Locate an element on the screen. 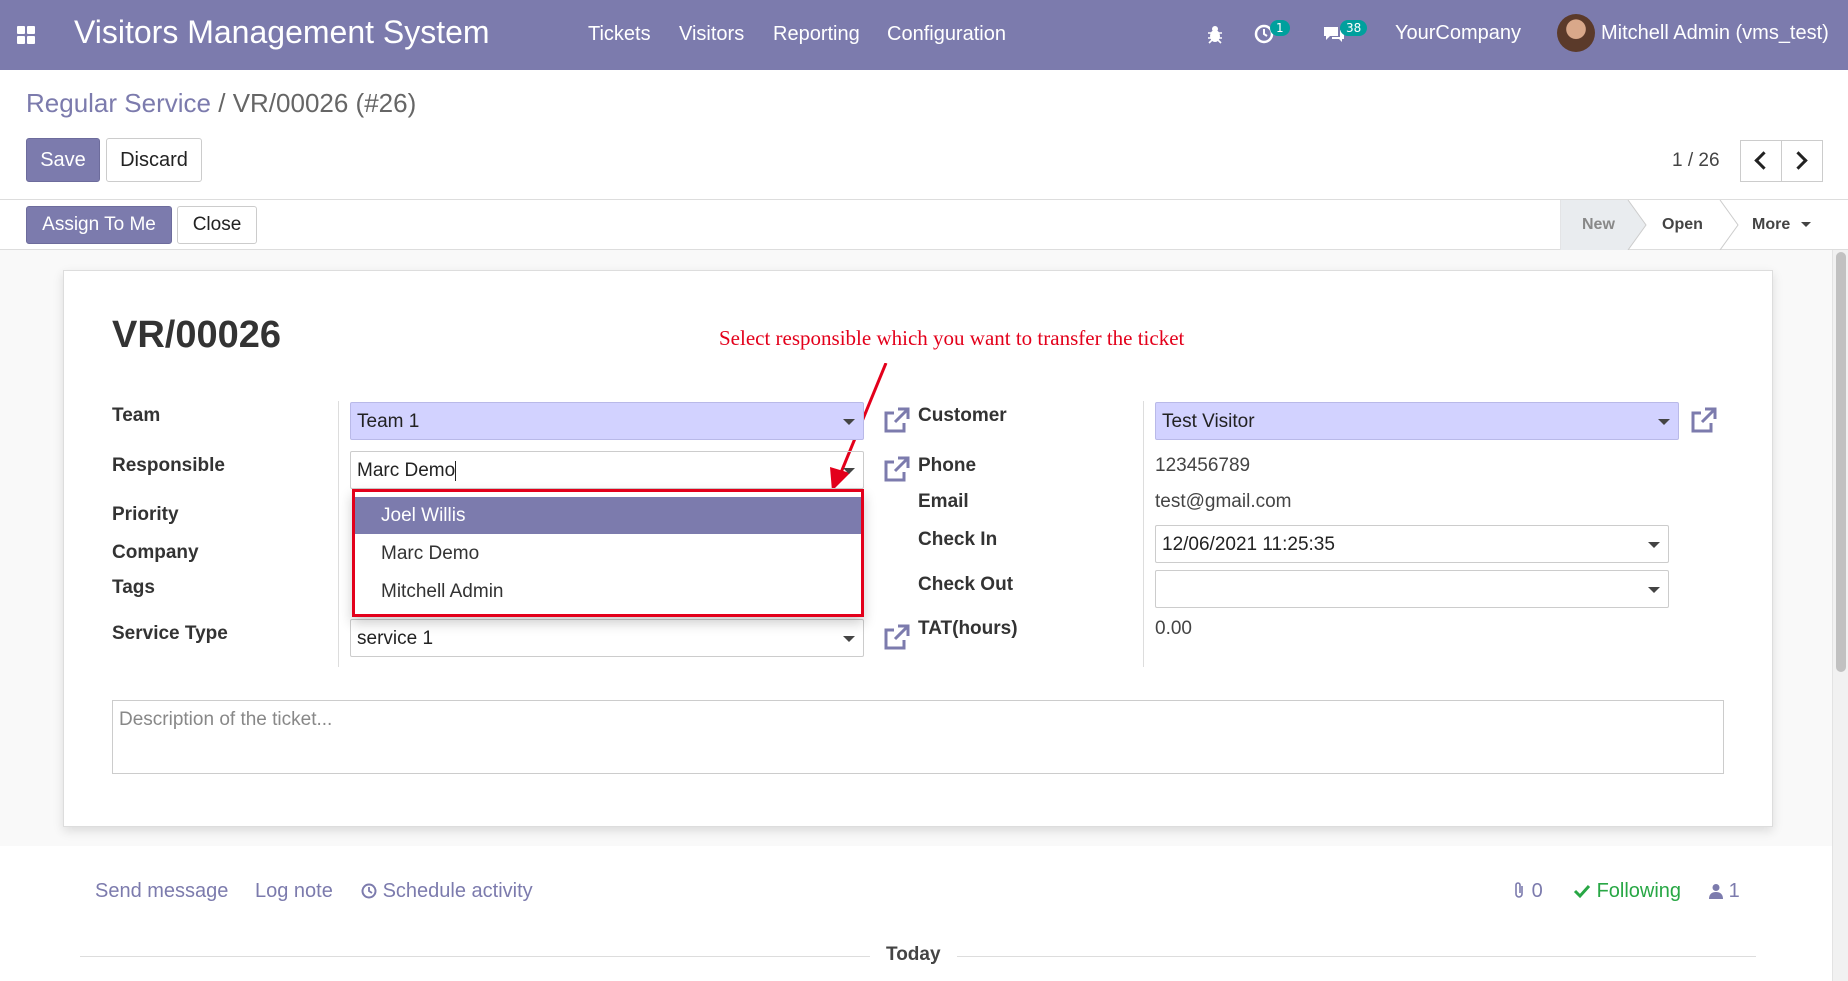  tat-value: 0.00 is located at coordinates (1173, 628).